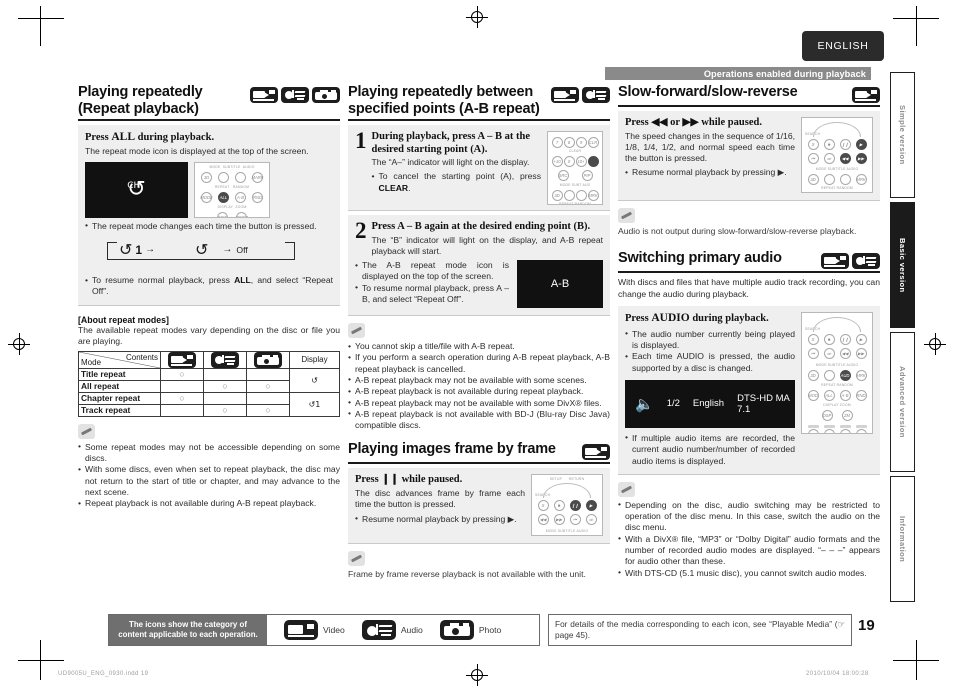  Describe the element at coordinates (368, 480) in the screenshot. I see `frame-heading-pre: Press` at that location.